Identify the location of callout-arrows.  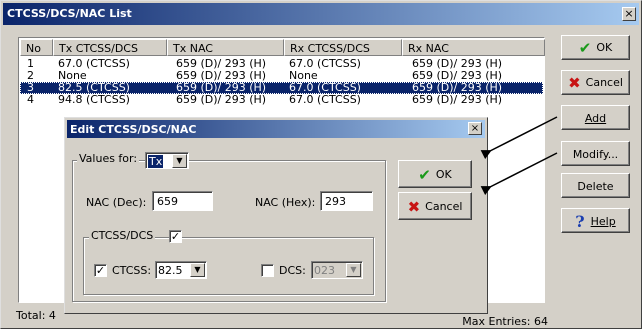
(519, 156).